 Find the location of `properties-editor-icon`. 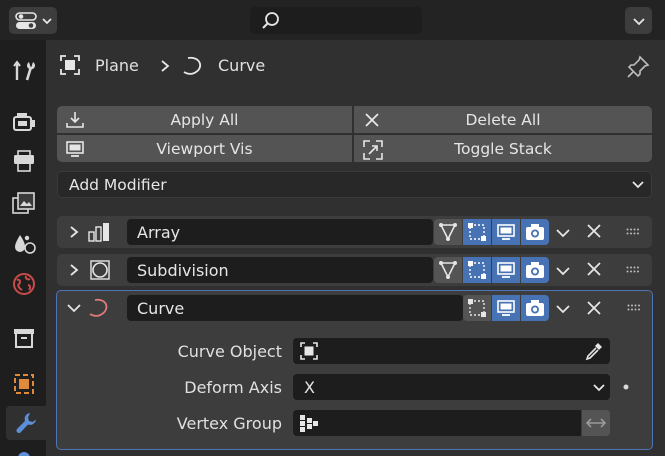

properties-editor-icon is located at coordinates (26, 20).